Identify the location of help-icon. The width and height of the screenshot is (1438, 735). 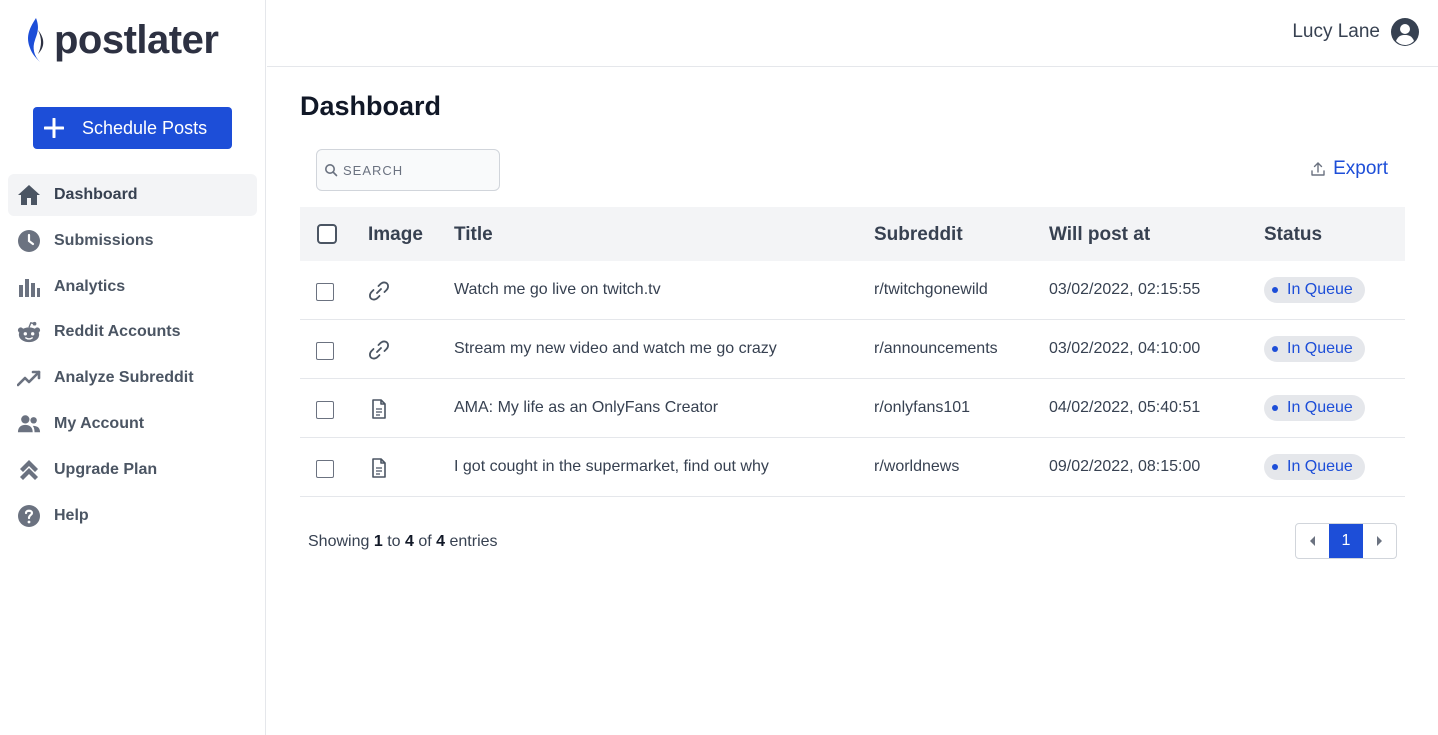
(29, 516).